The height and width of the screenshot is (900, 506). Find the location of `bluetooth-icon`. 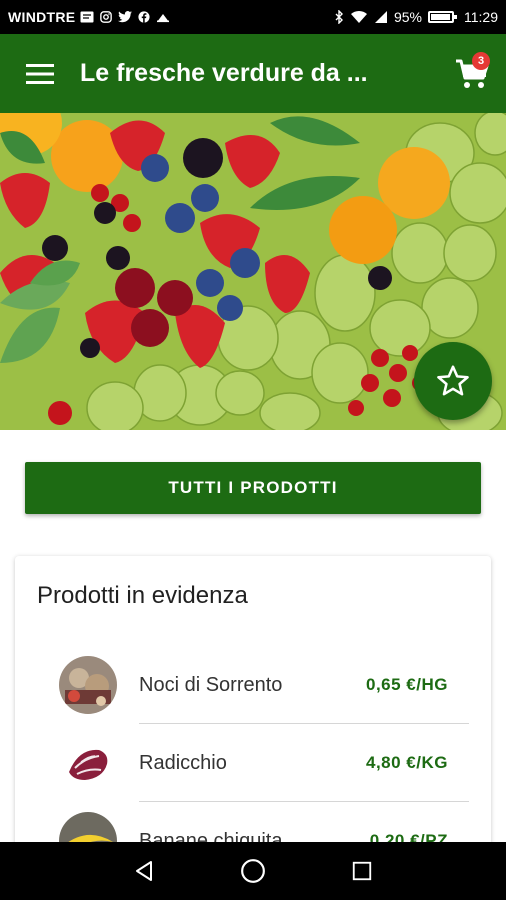

bluetooth-icon is located at coordinates (339, 17).